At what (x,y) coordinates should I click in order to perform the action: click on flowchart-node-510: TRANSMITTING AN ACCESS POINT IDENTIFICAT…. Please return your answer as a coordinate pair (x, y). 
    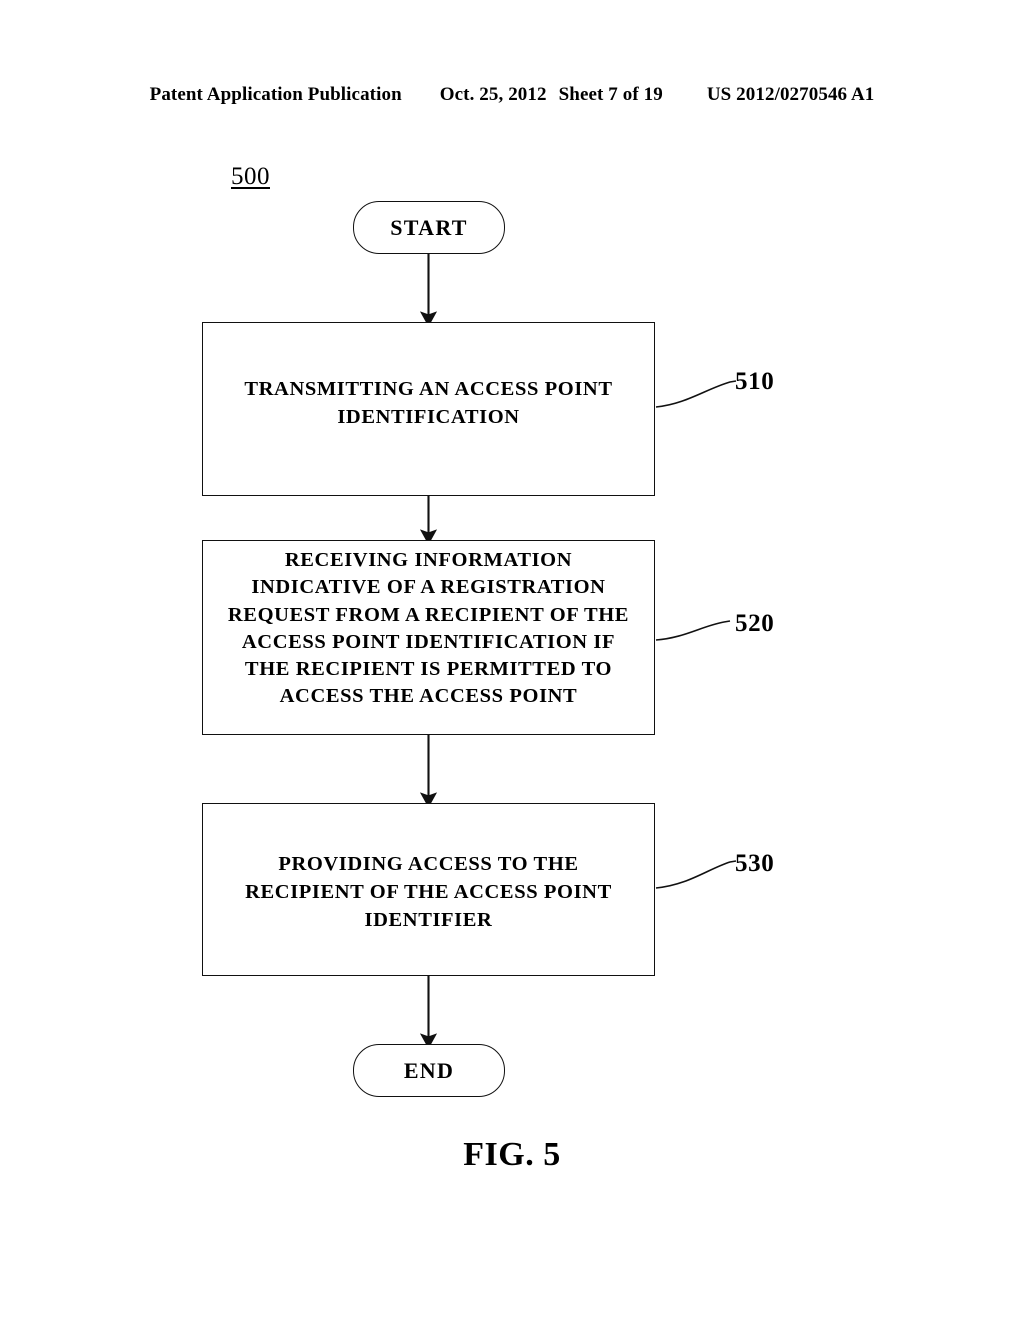
    Looking at the image, I should click on (428, 409).